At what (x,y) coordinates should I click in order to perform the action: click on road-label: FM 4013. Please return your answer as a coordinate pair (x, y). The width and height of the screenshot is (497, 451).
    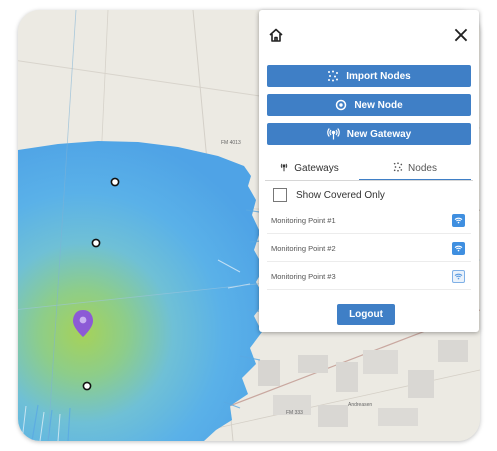
    Looking at the image, I should click on (231, 143).